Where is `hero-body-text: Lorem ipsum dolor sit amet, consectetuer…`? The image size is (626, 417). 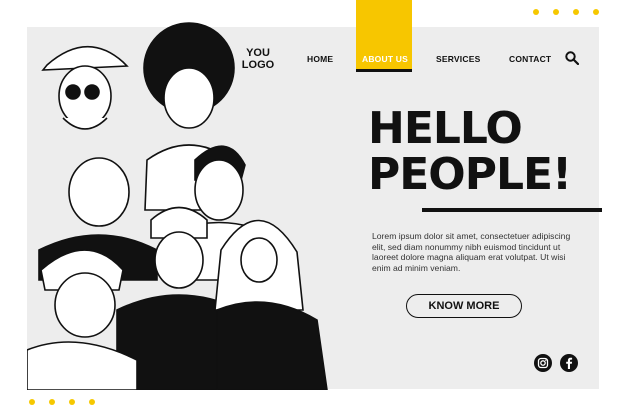 hero-body-text: Lorem ipsum dolor sit amet, consectetuer… is located at coordinates (471, 252).